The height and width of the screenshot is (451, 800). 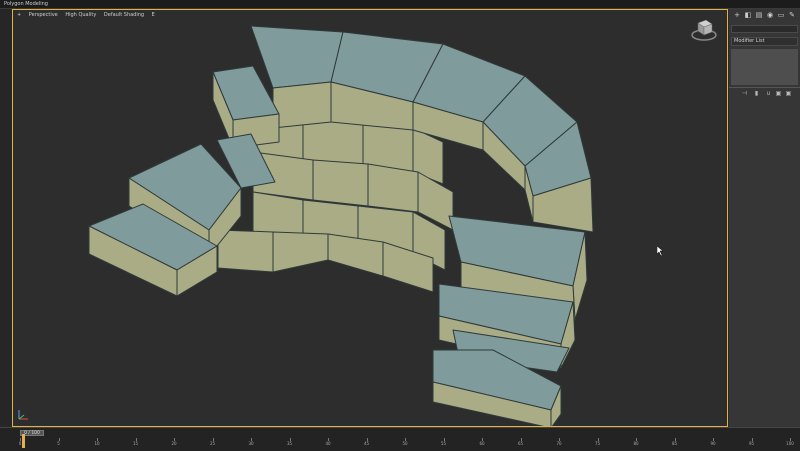 I want to click on configure-sets-icon: ▣, so click(x=788, y=93).